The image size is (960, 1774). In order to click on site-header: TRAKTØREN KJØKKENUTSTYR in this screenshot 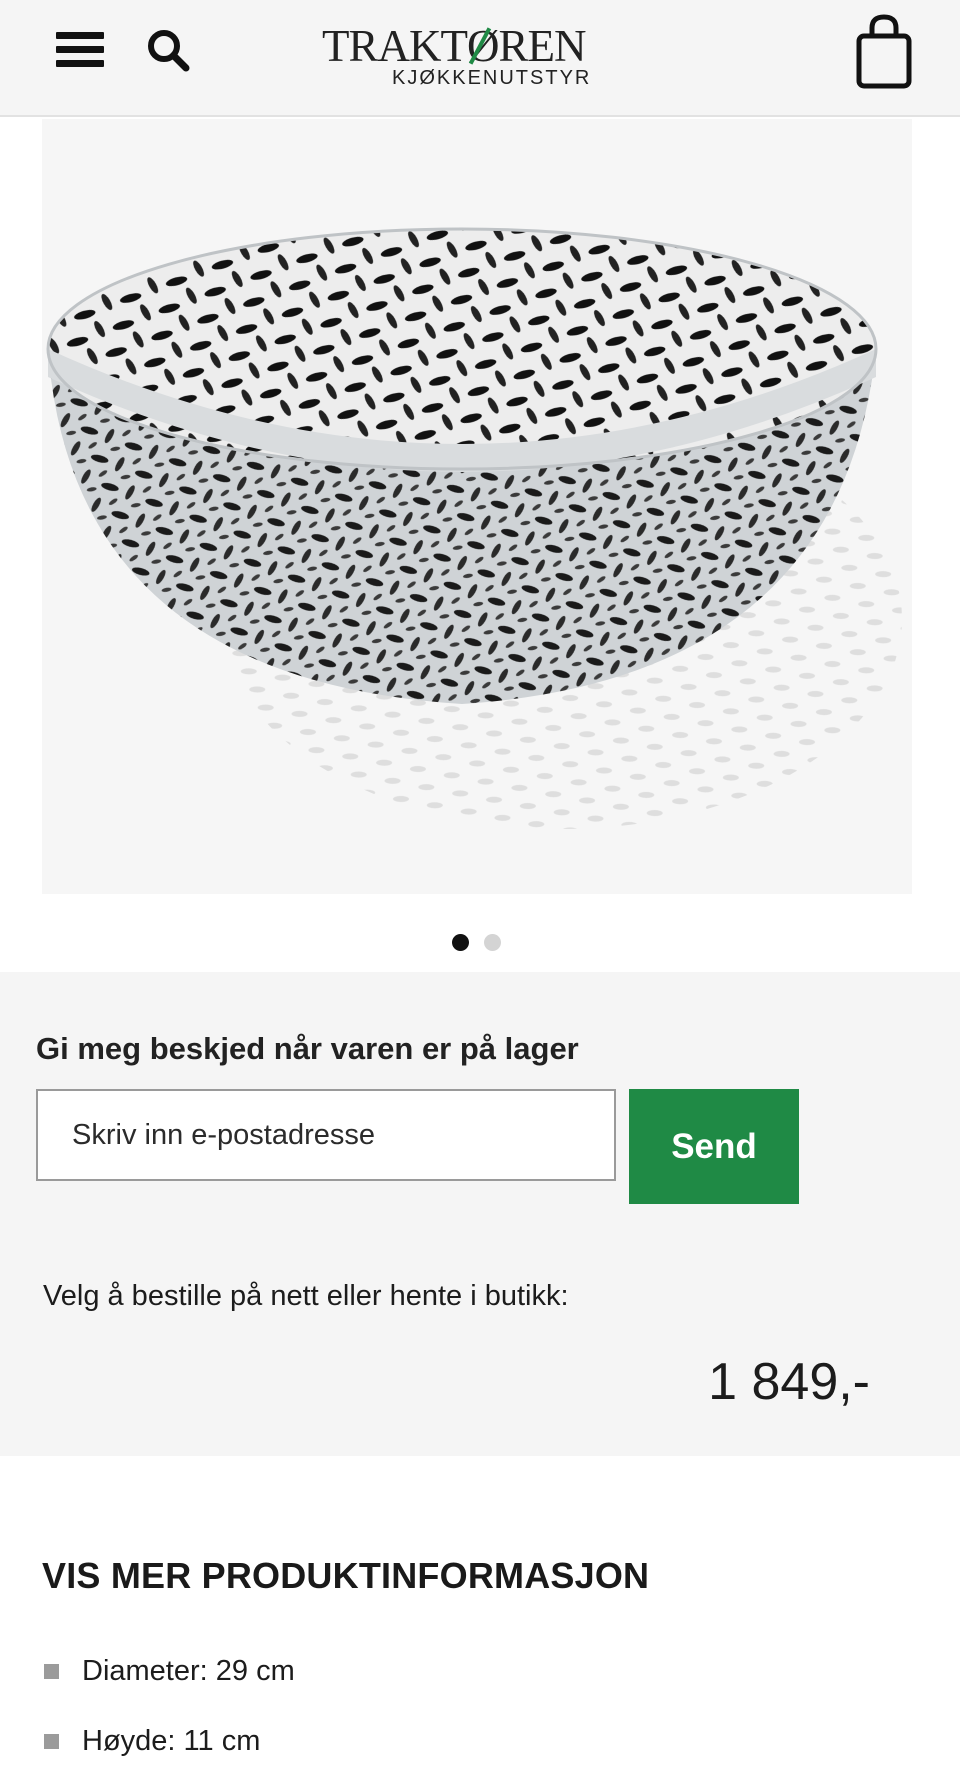, I will do `click(480, 58)`.